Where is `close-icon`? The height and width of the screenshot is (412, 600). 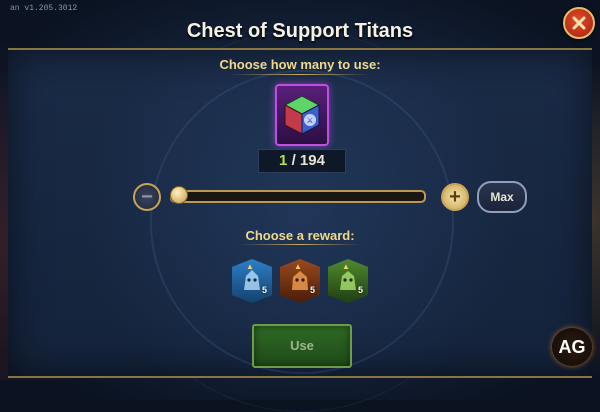
close-icon is located at coordinates (579, 23).